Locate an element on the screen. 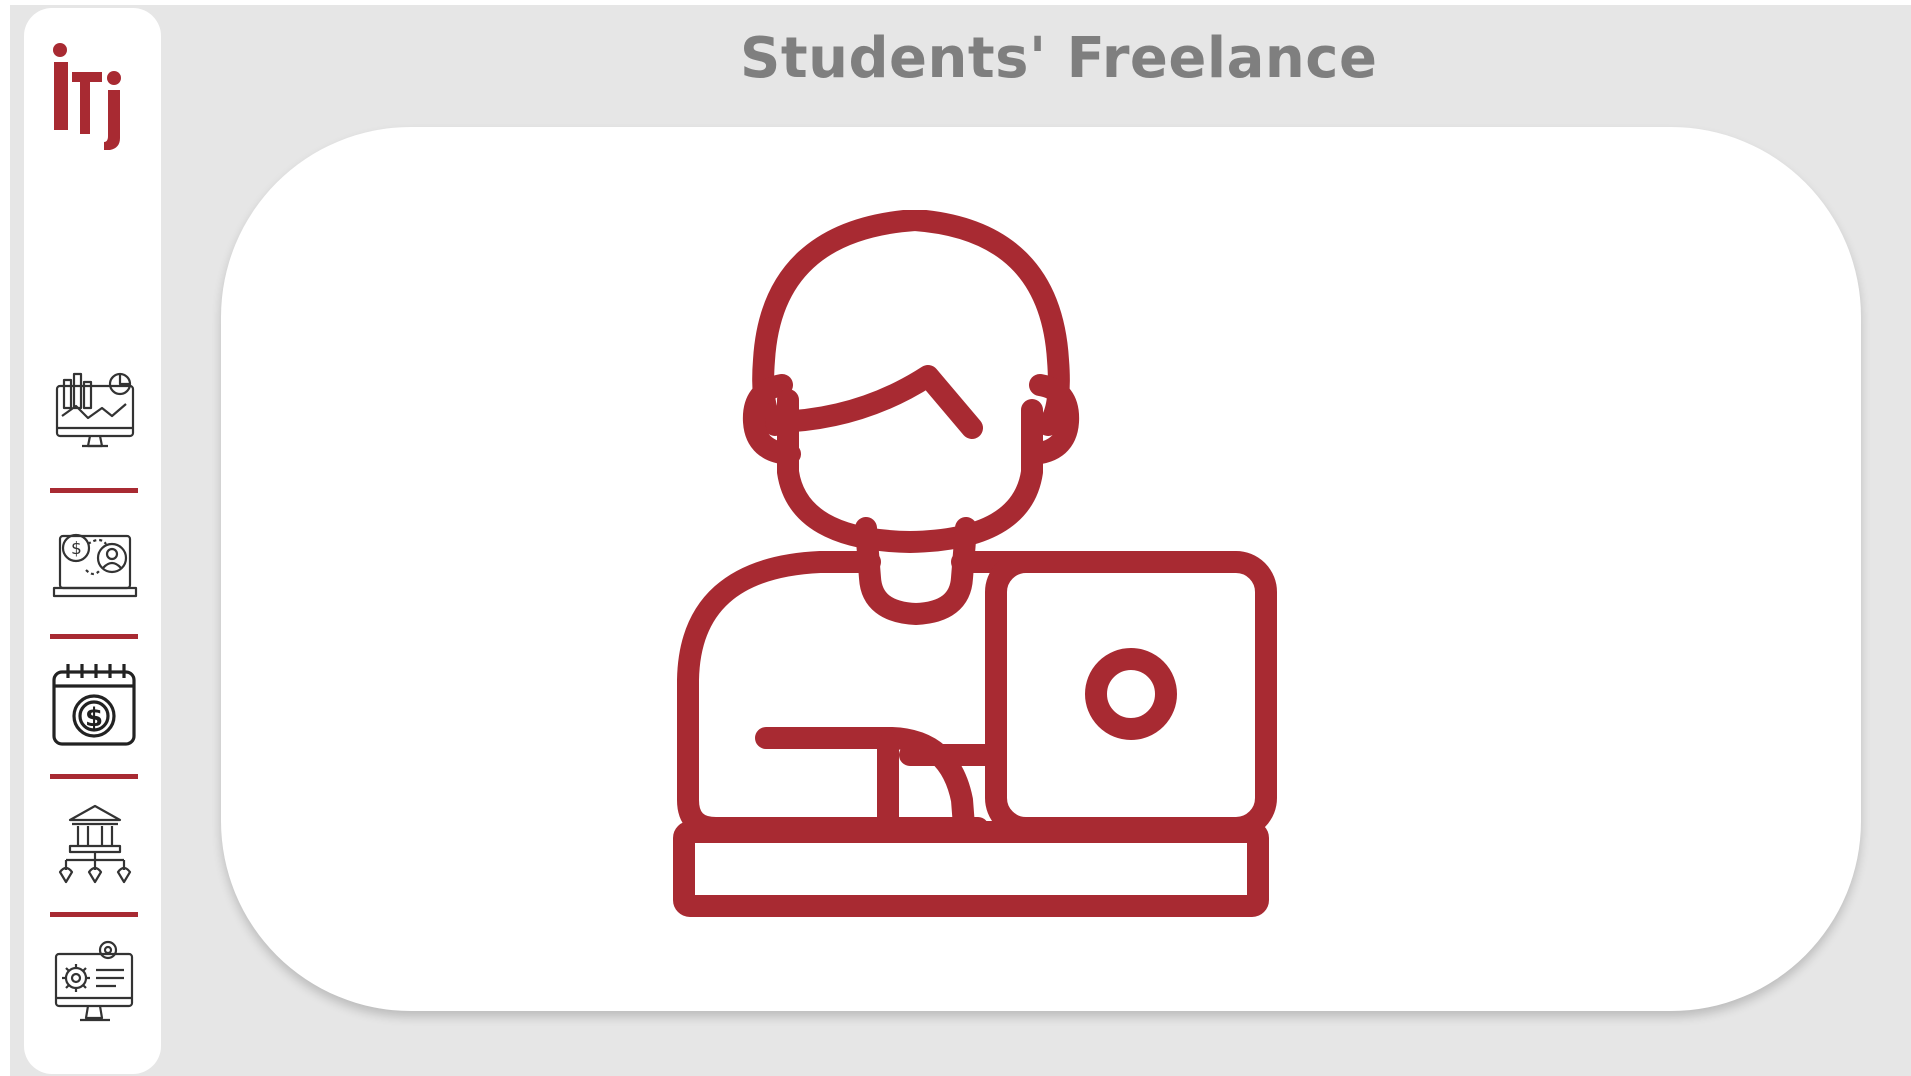  calendar-dollar-icon: $ is located at coordinates (95, 705).